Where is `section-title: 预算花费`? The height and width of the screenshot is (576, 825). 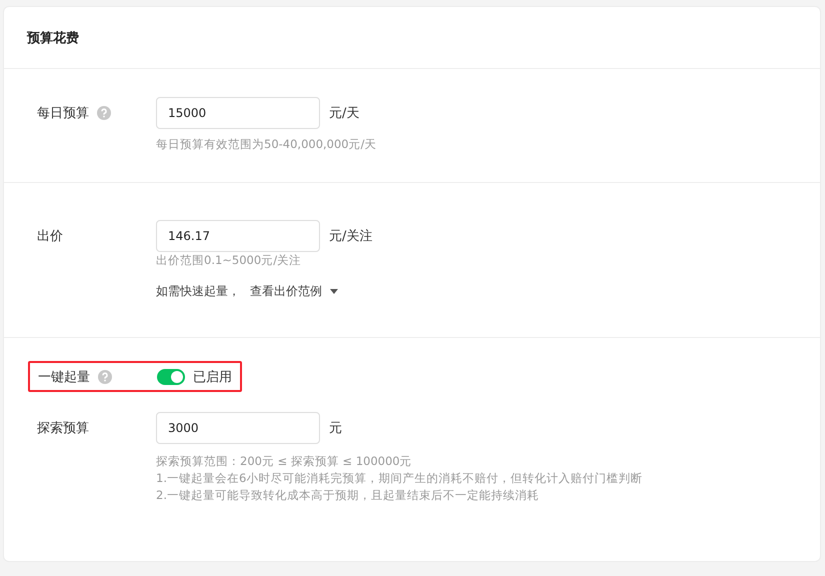 section-title: 预算花费 is located at coordinates (53, 38).